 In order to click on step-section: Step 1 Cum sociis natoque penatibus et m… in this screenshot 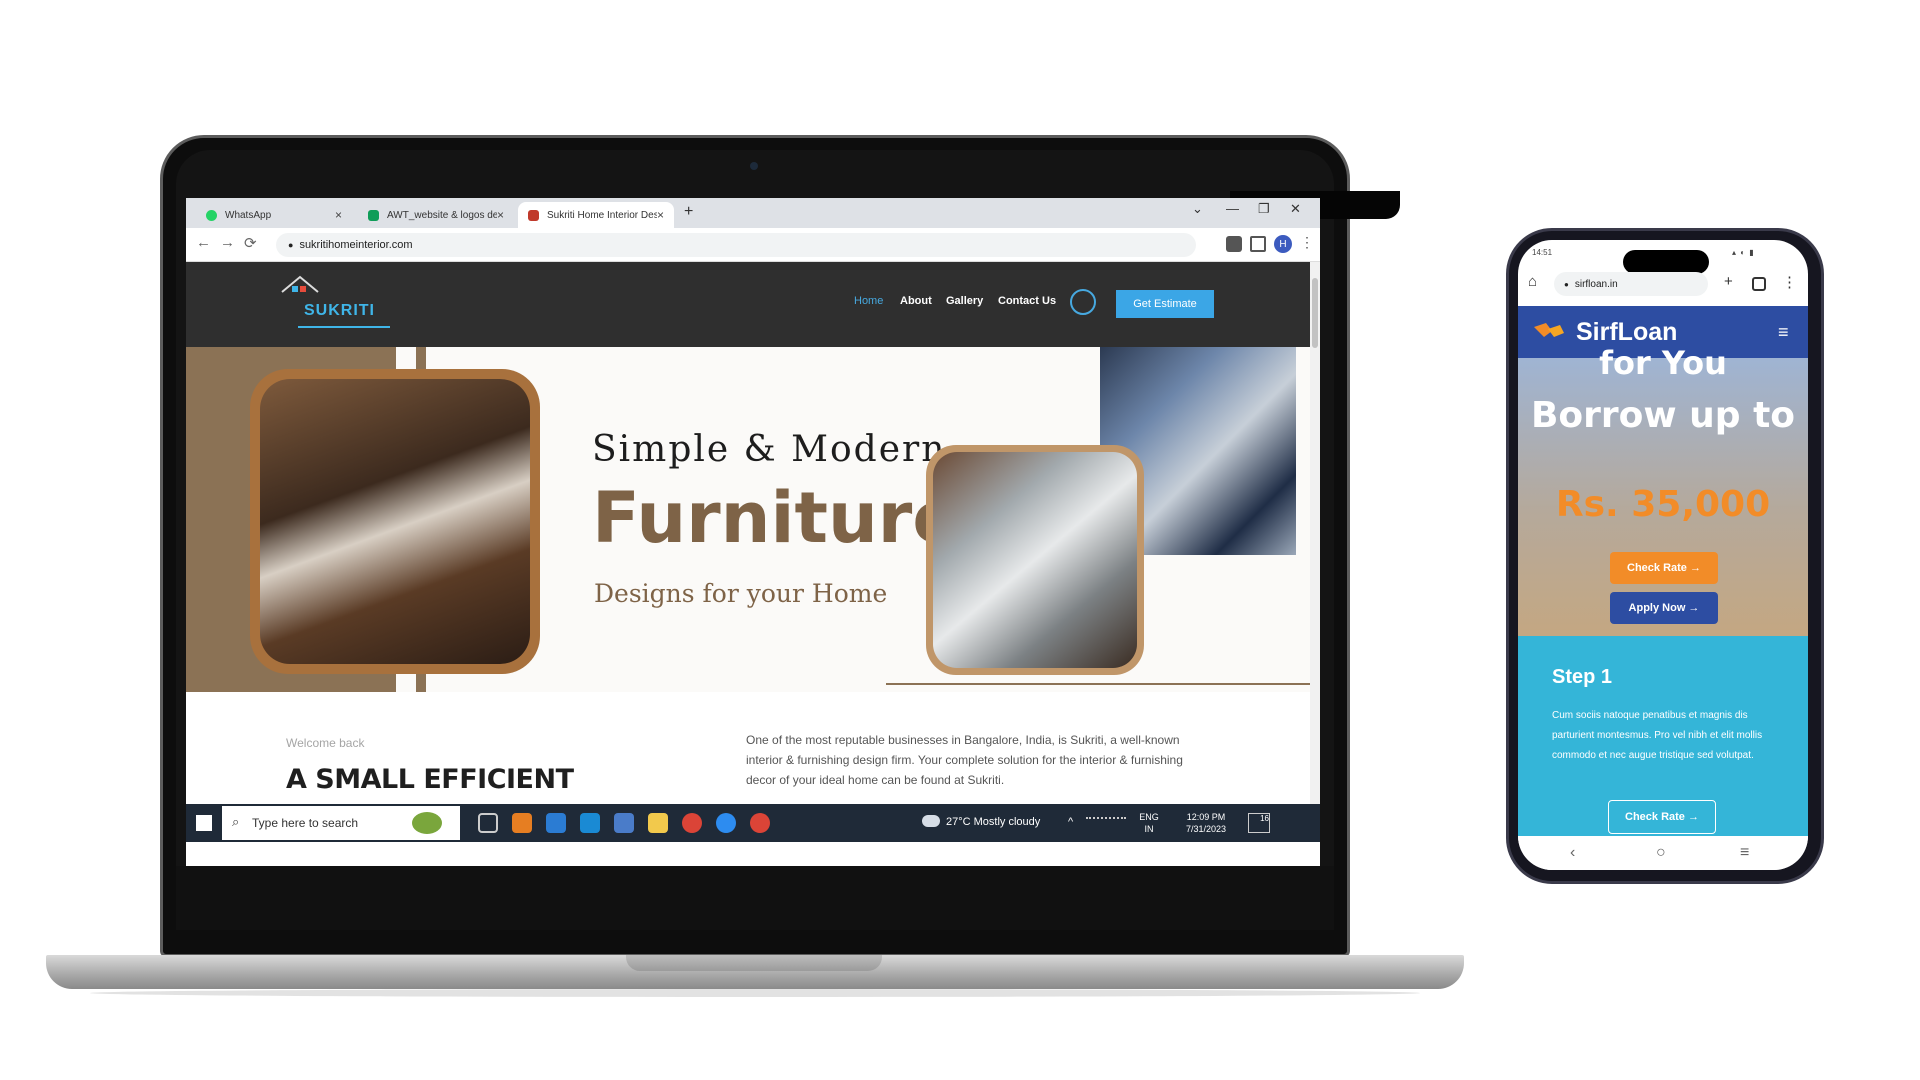, I will do `click(1663, 736)`.